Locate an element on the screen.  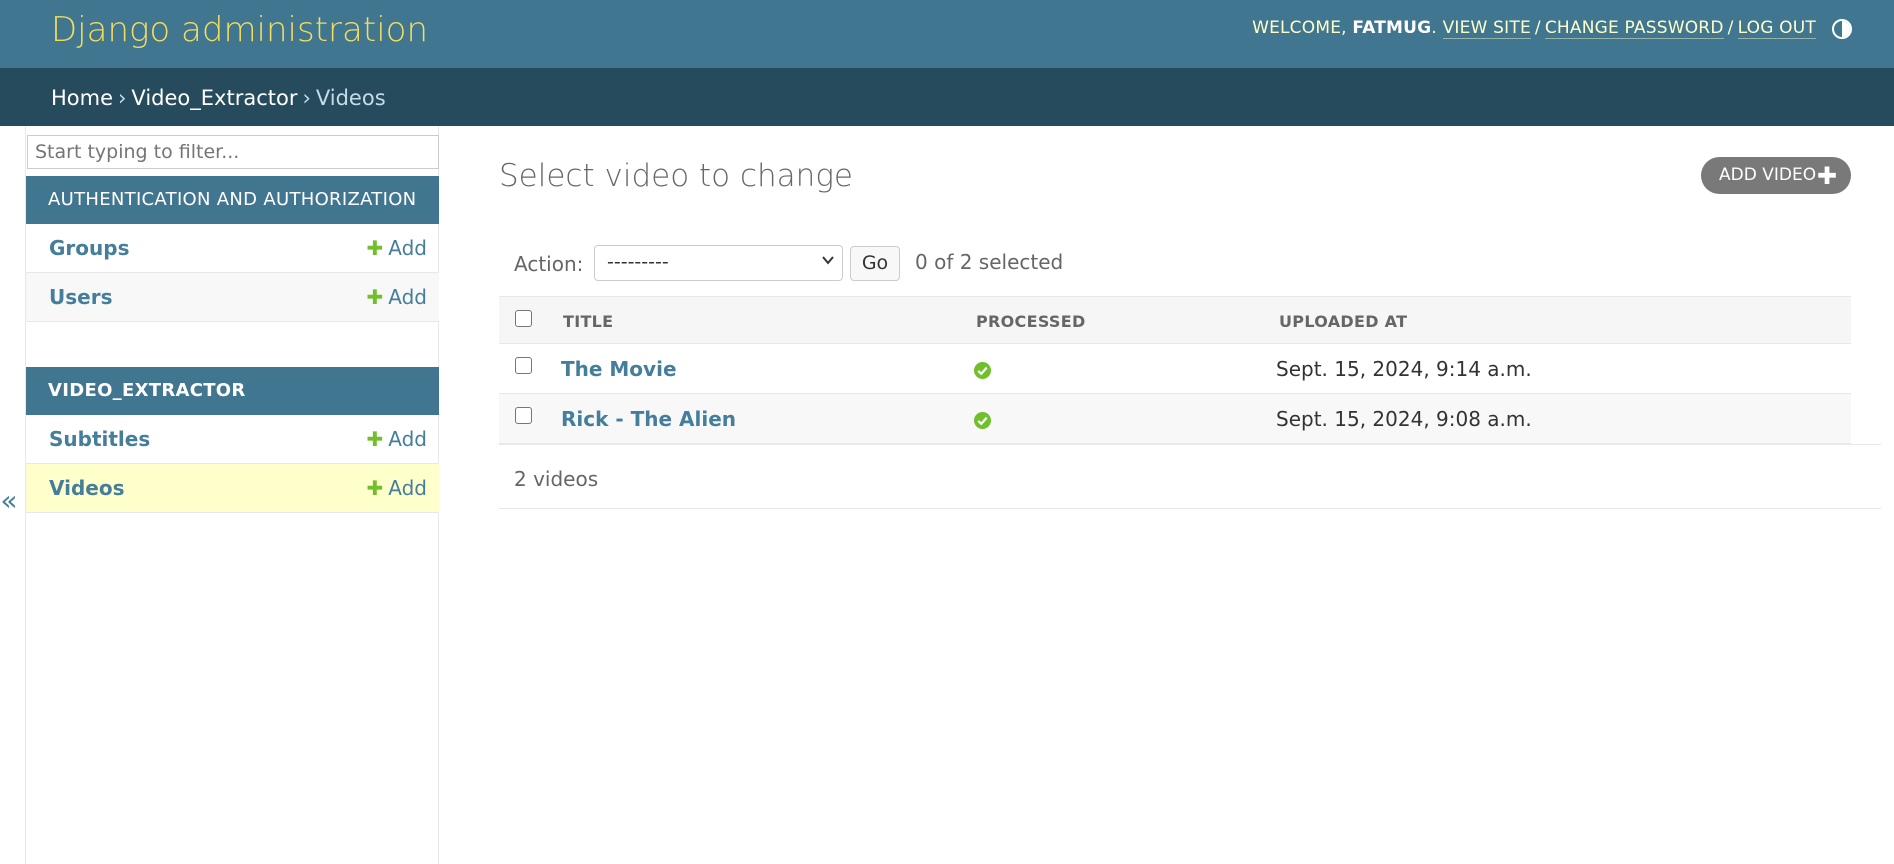
sidebar-filter-input is located at coordinates (233, 152).